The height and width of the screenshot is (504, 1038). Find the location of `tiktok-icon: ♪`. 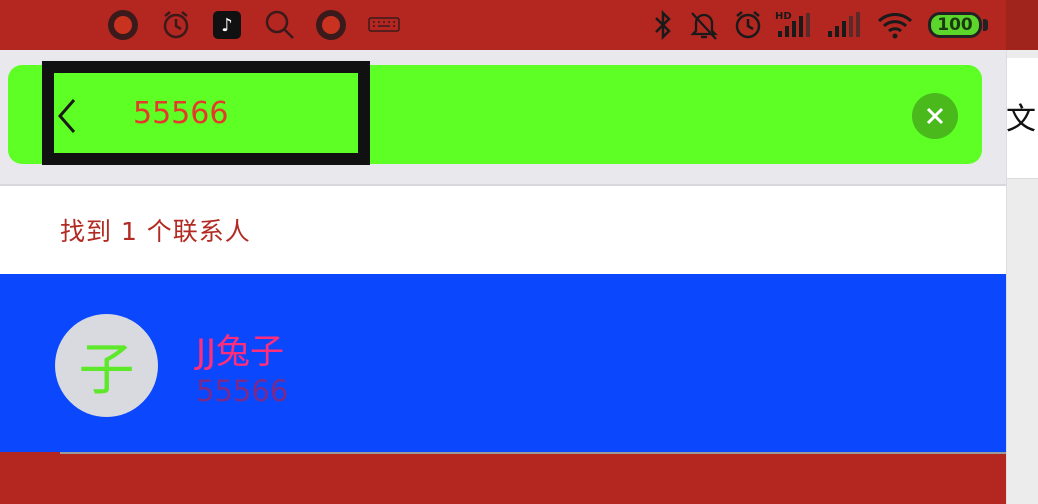

tiktok-icon: ♪ is located at coordinates (227, 25).